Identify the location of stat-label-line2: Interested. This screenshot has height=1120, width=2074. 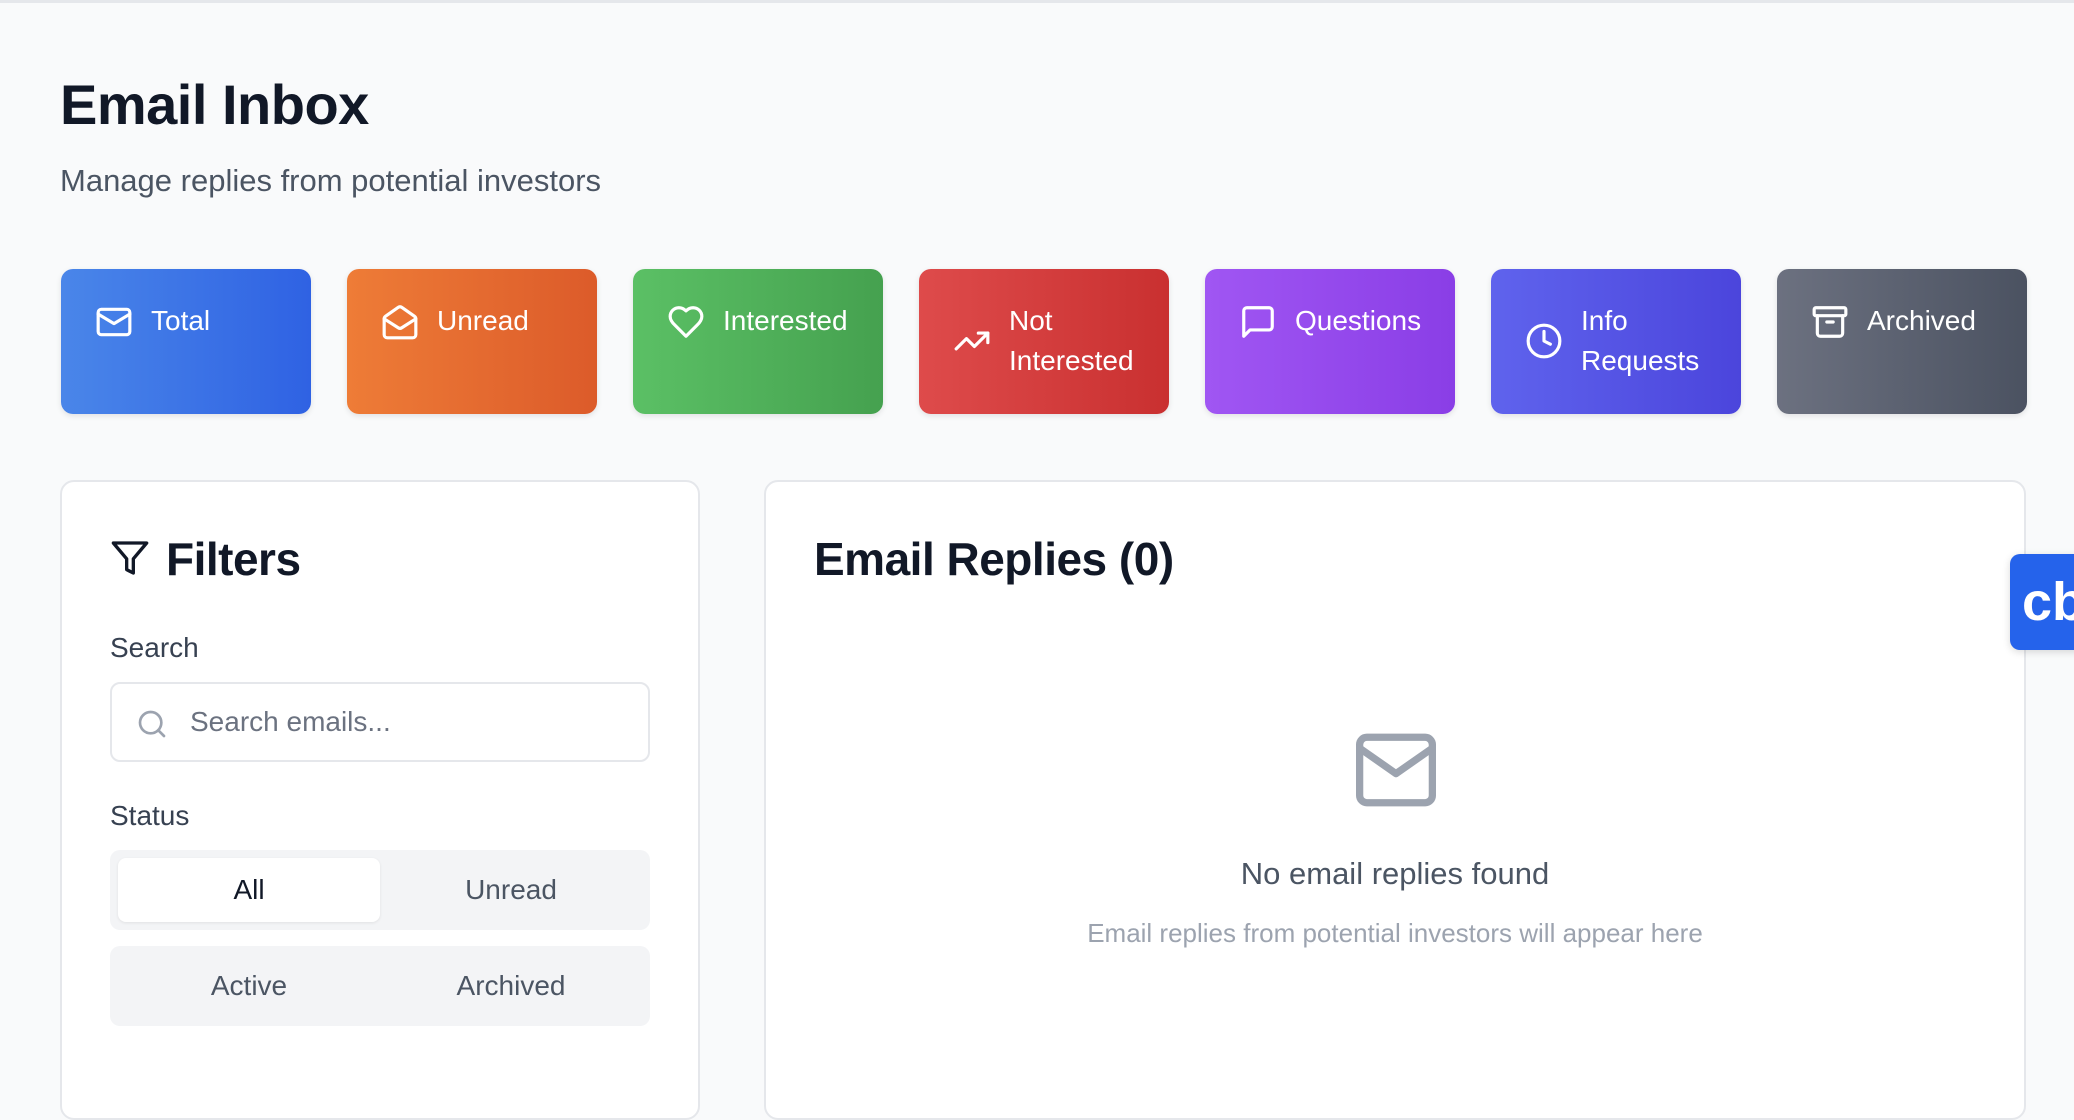
(1071, 360).